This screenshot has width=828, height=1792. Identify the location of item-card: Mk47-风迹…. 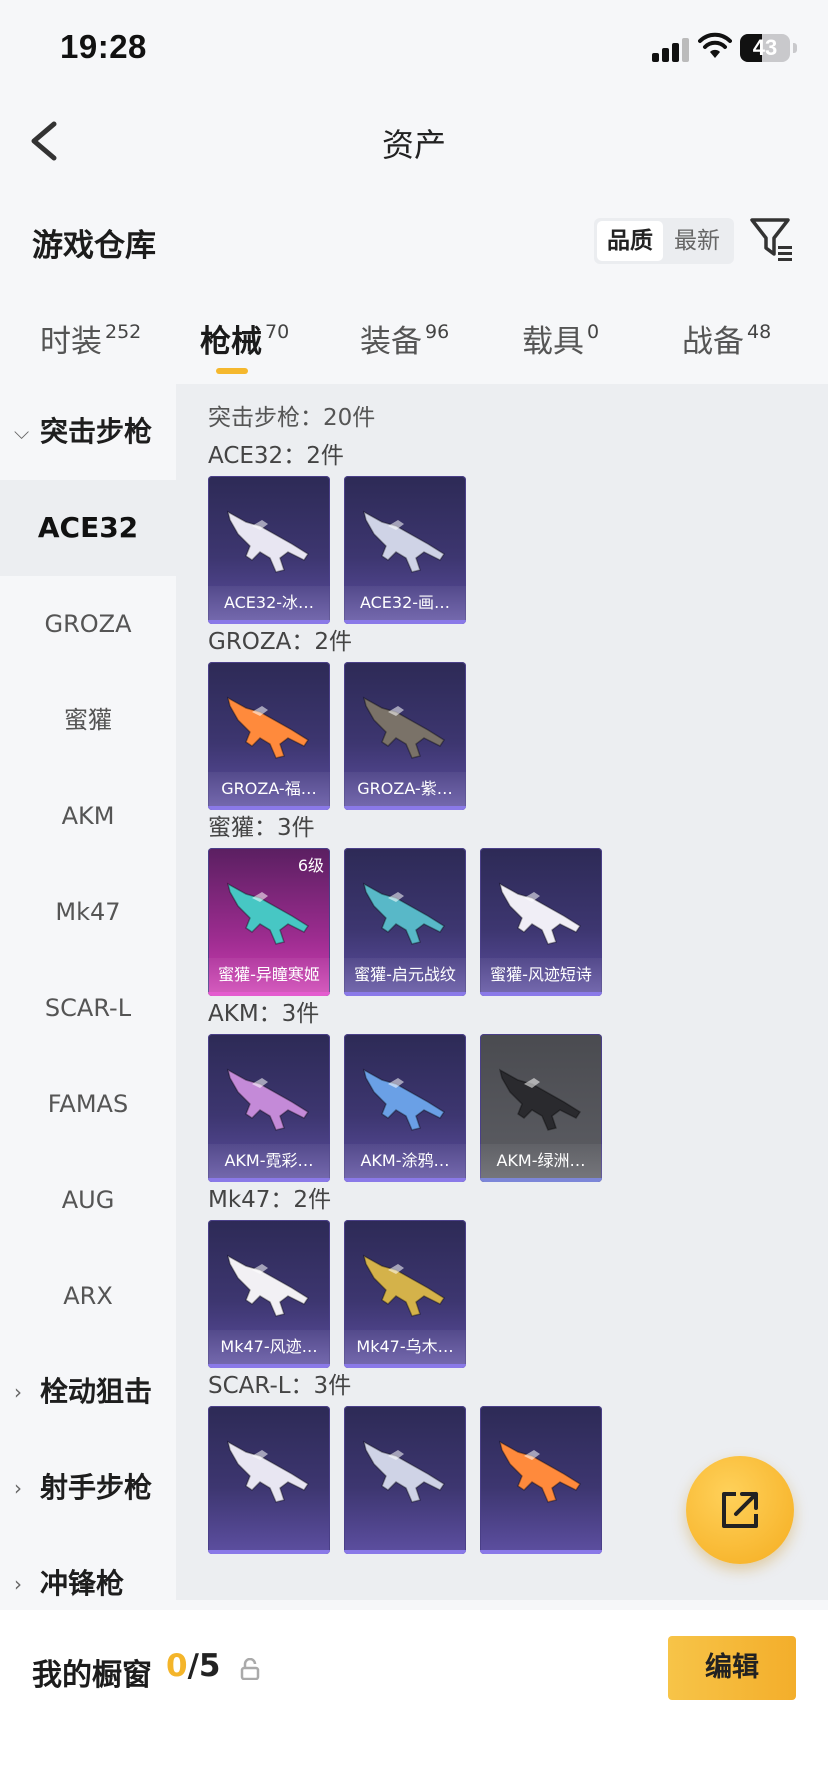
(269, 1294).